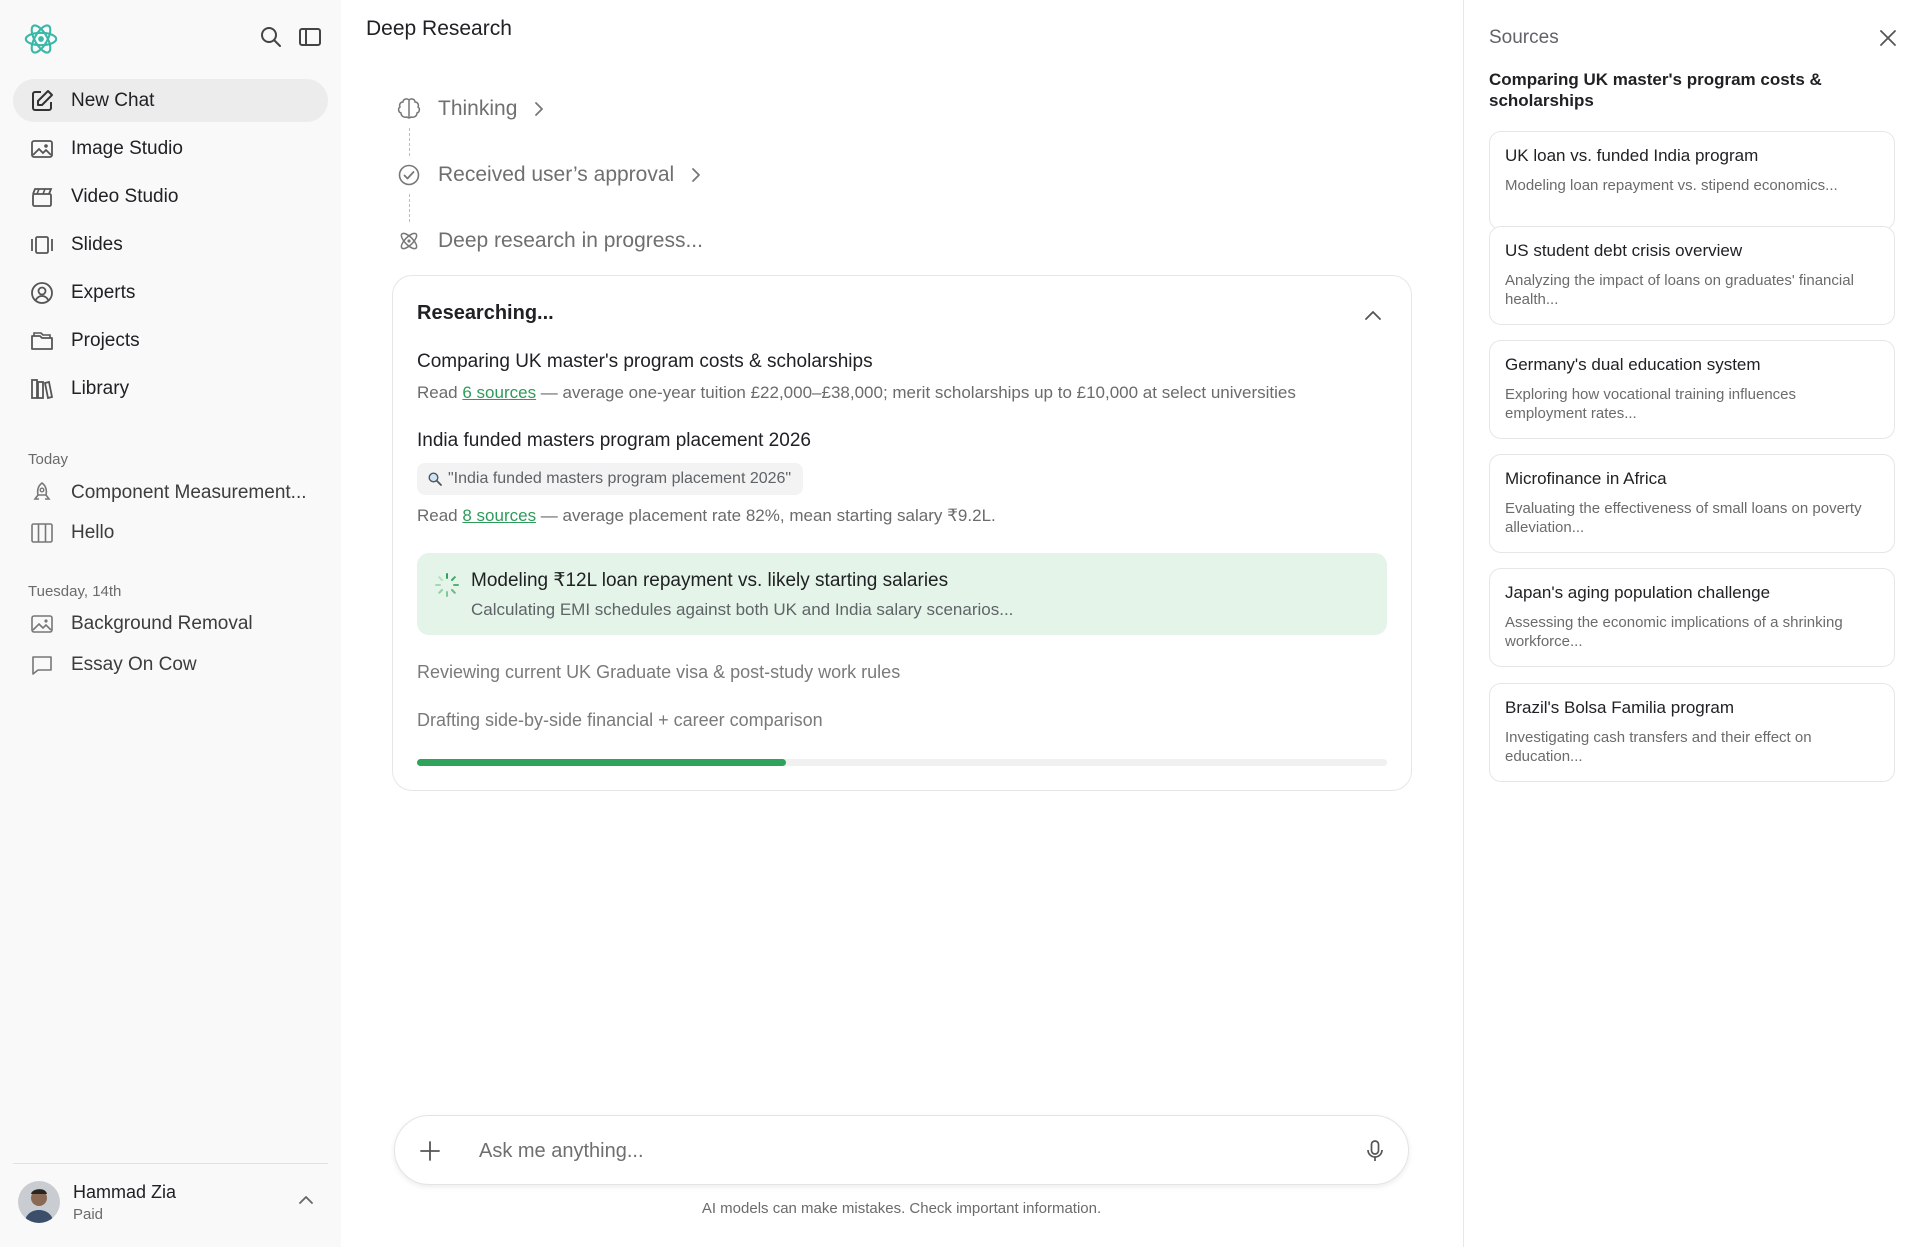  What do you see at coordinates (170, 340) in the screenshot?
I see `sidebar-item-projects: Projects` at bounding box center [170, 340].